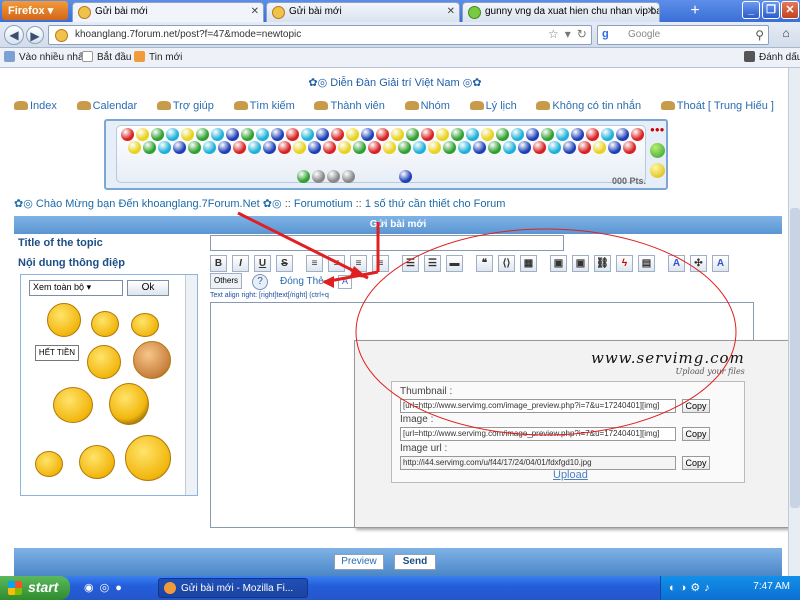 This screenshot has height=600, width=800. I want to click on smiley-sad-icon, so click(104, 362).